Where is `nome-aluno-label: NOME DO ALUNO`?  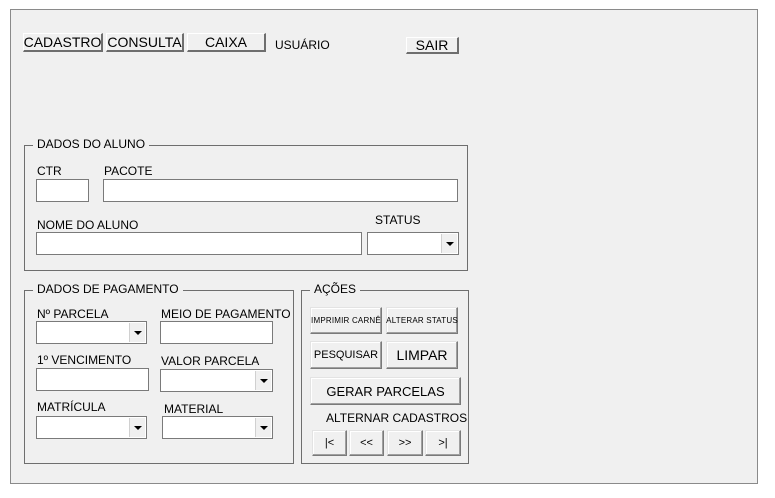 nome-aluno-label: NOME DO ALUNO is located at coordinates (88, 225).